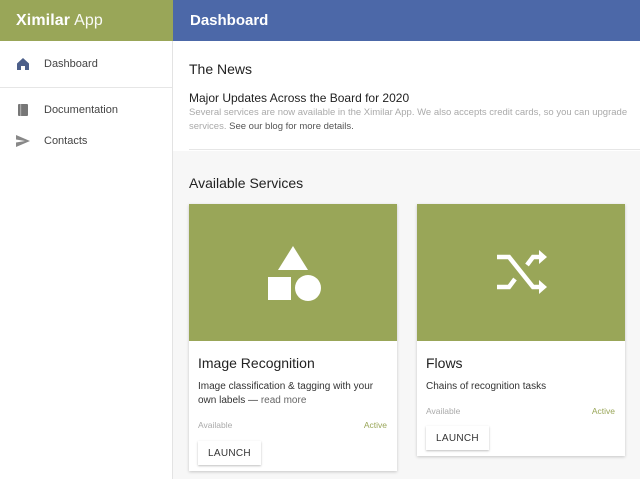 This screenshot has height=479, width=640. Describe the element at coordinates (43, 20) in the screenshot. I see `brand-name: Ximilar` at that location.